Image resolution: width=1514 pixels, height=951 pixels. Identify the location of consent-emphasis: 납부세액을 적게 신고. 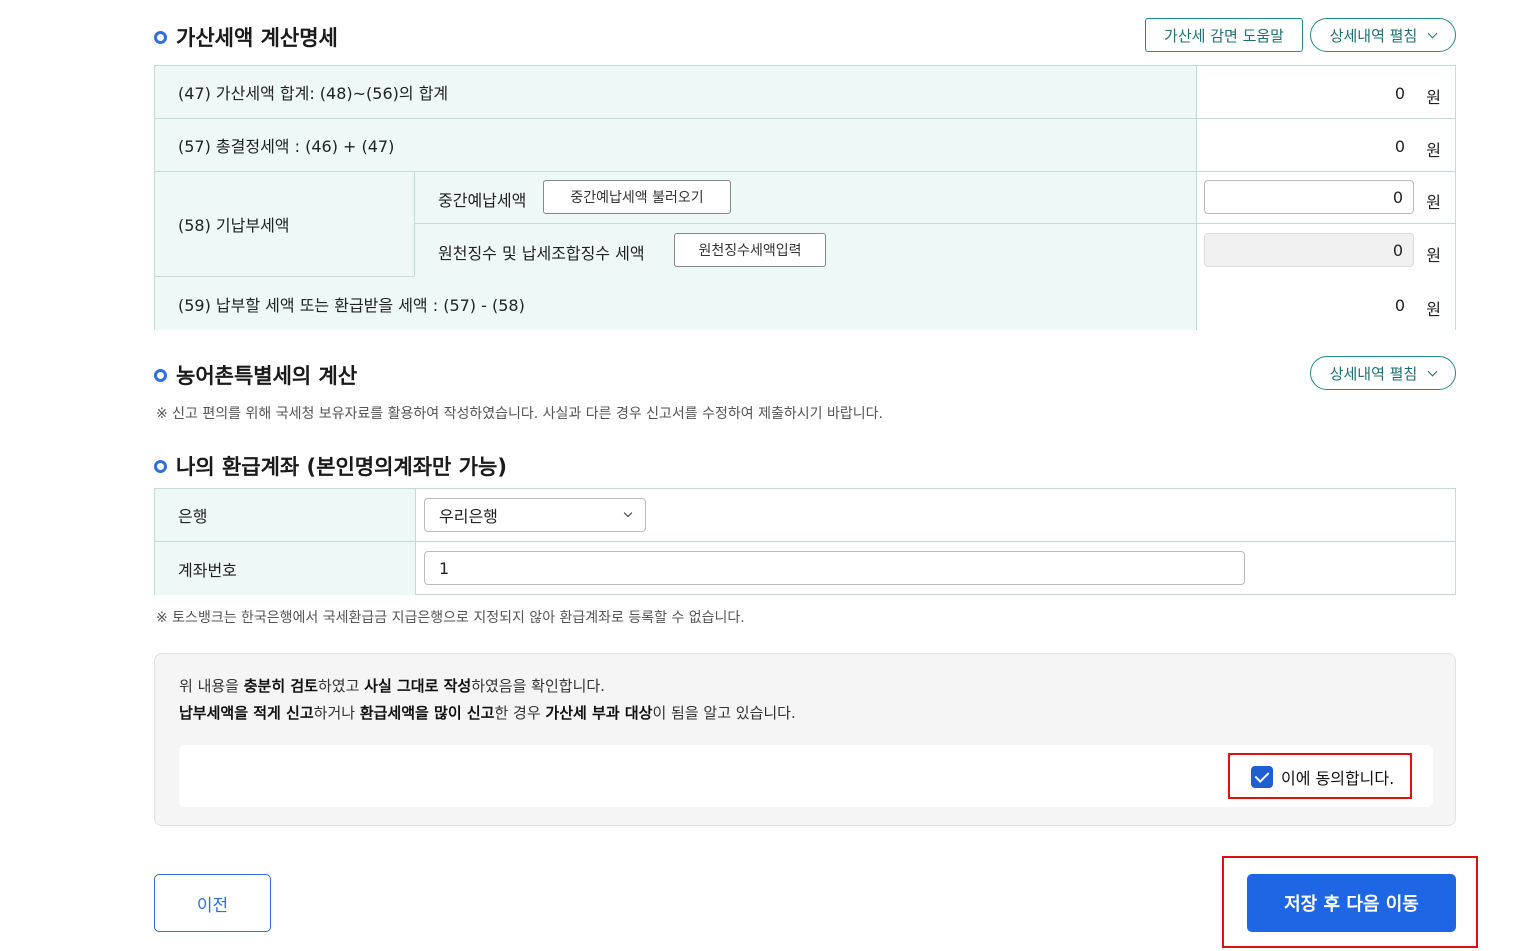
(246, 713).